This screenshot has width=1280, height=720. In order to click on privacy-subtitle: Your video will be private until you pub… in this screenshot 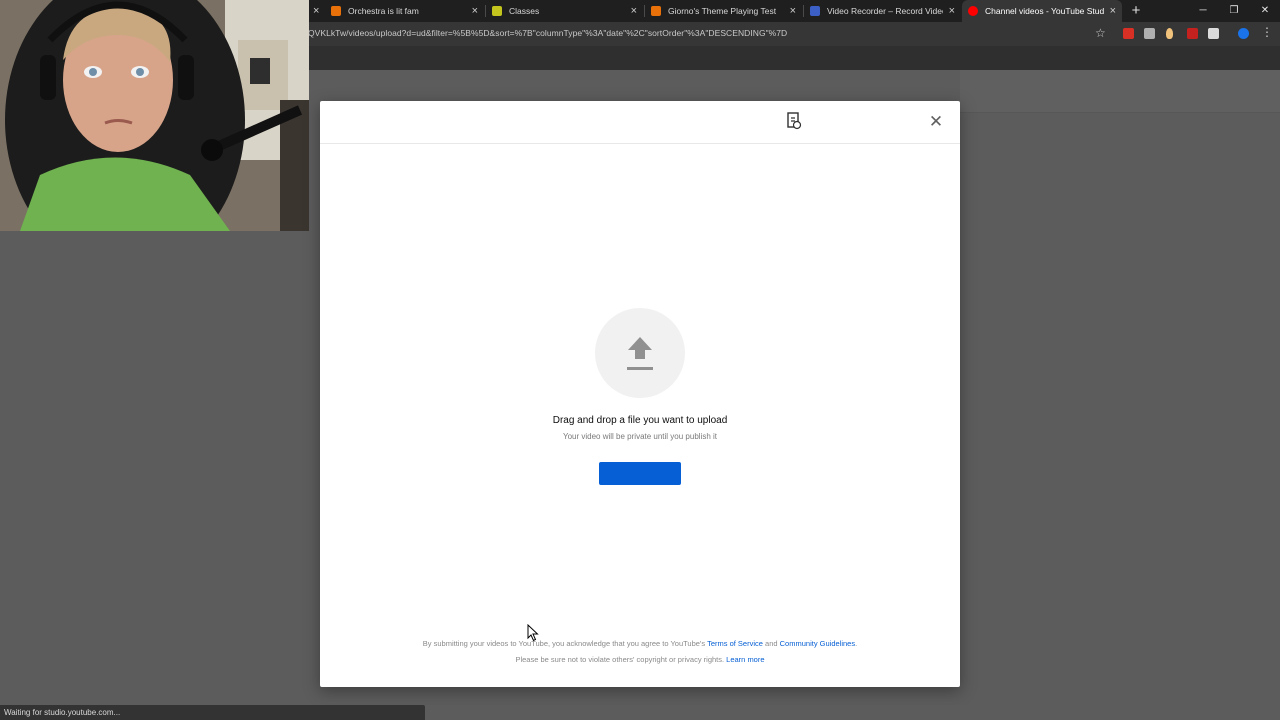, I will do `click(639, 436)`.